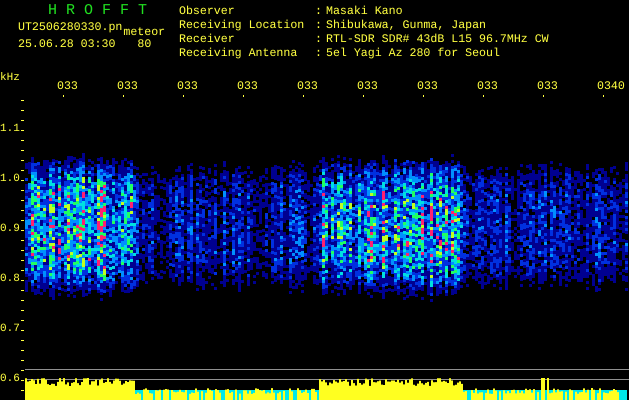 The width and height of the screenshot is (629, 400). I want to click on field-label: Receiving Location, so click(242, 27).